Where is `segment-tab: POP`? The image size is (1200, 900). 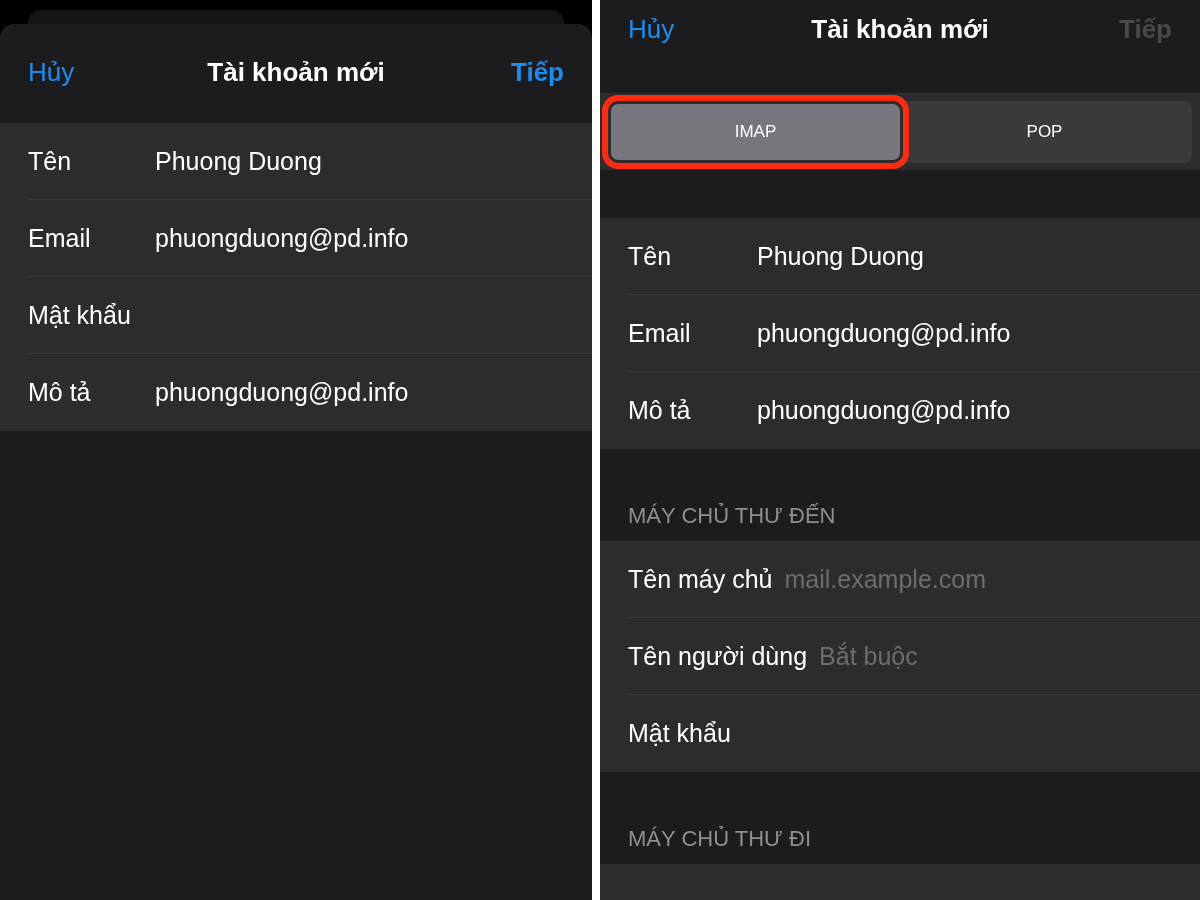 segment-tab: POP is located at coordinates (1044, 131).